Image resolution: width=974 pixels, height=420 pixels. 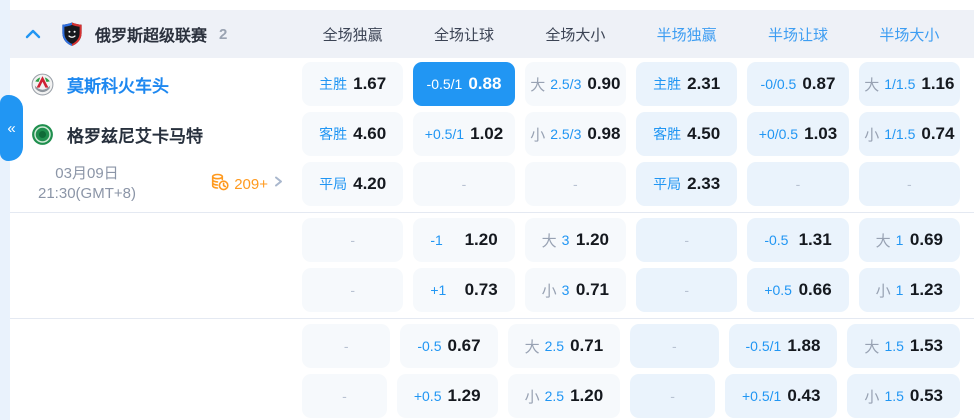 I want to click on odds-cell: 客胜 4.50, so click(x=687, y=134).